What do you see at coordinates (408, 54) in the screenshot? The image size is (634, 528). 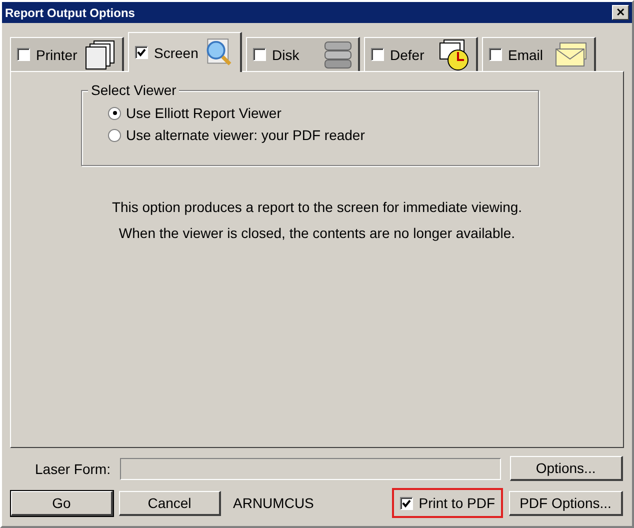 I see `tab-label: Defer` at bounding box center [408, 54].